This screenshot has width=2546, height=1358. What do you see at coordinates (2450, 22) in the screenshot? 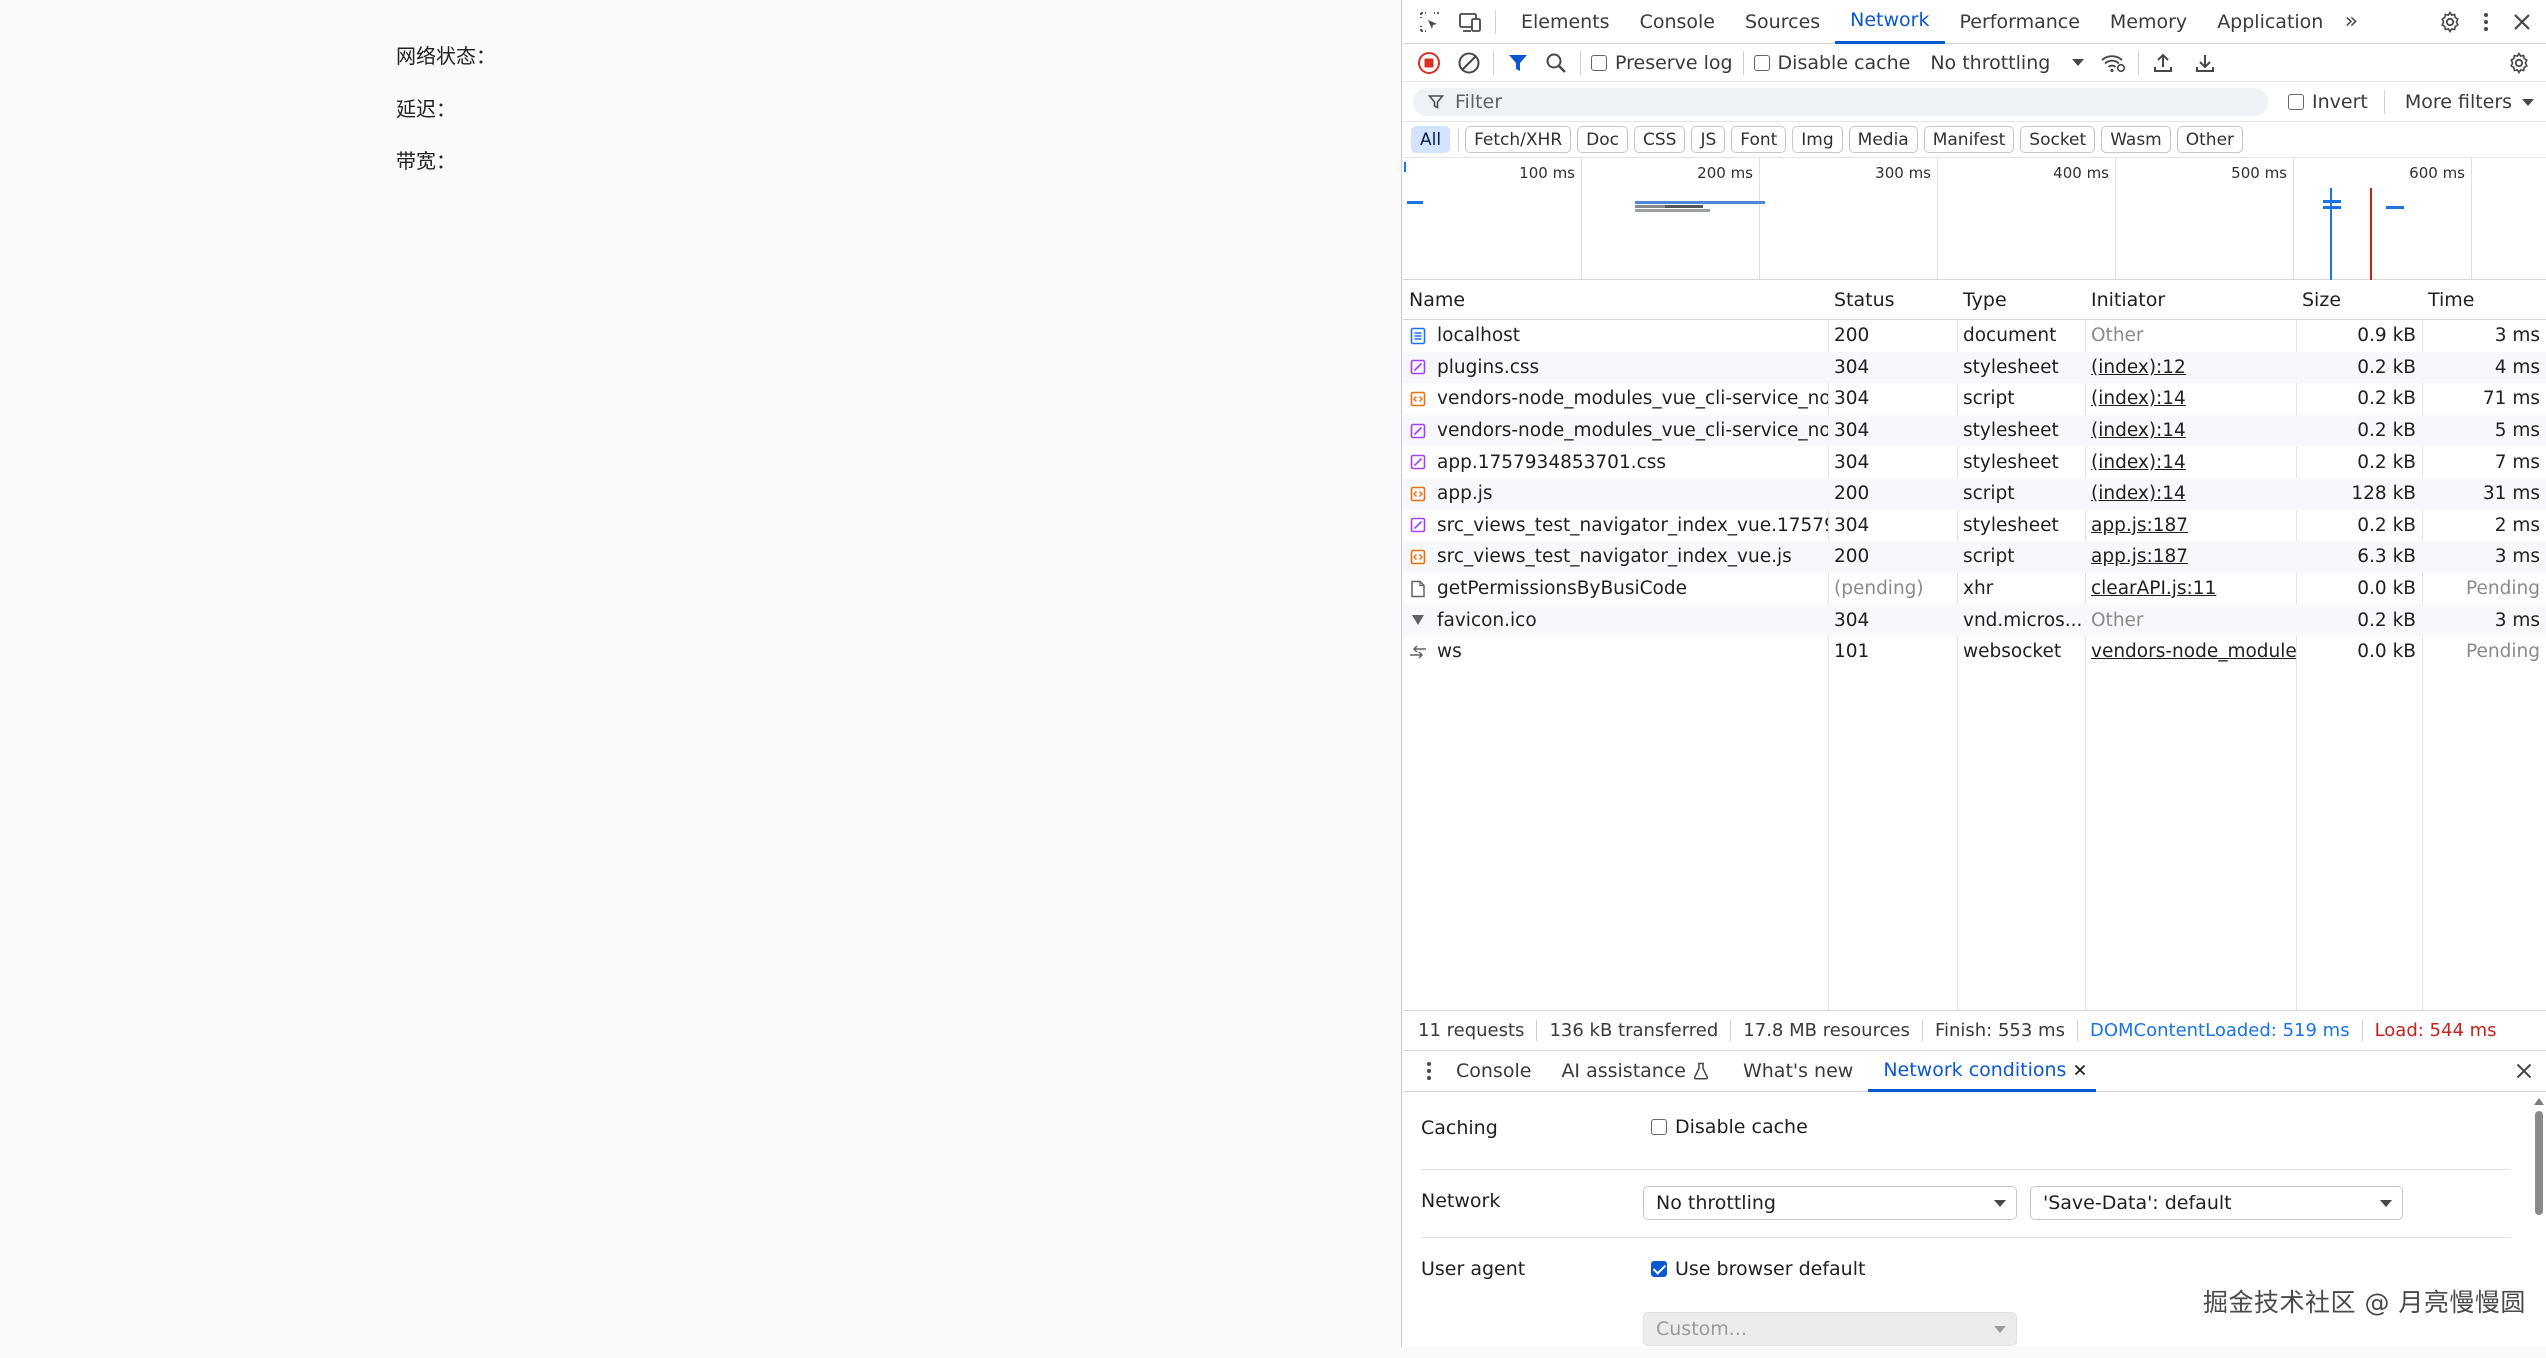
I see `settings-gear-icon` at bounding box center [2450, 22].